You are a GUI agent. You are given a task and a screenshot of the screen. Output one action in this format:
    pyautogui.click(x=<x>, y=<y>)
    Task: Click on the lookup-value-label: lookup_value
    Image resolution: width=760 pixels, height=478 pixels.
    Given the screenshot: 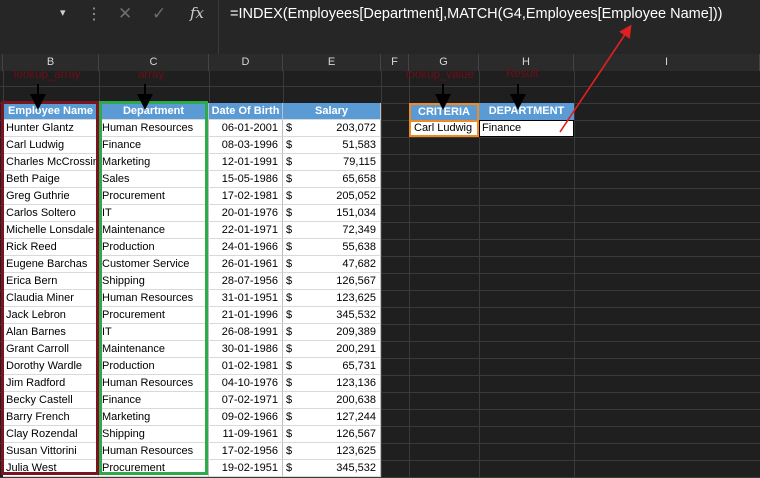 What is the action you would take?
    pyautogui.click(x=440, y=75)
    